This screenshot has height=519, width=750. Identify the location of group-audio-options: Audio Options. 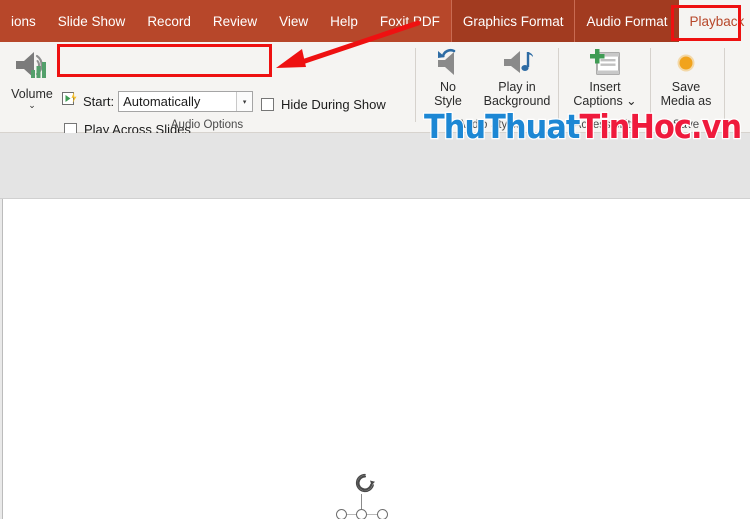
(207, 87).